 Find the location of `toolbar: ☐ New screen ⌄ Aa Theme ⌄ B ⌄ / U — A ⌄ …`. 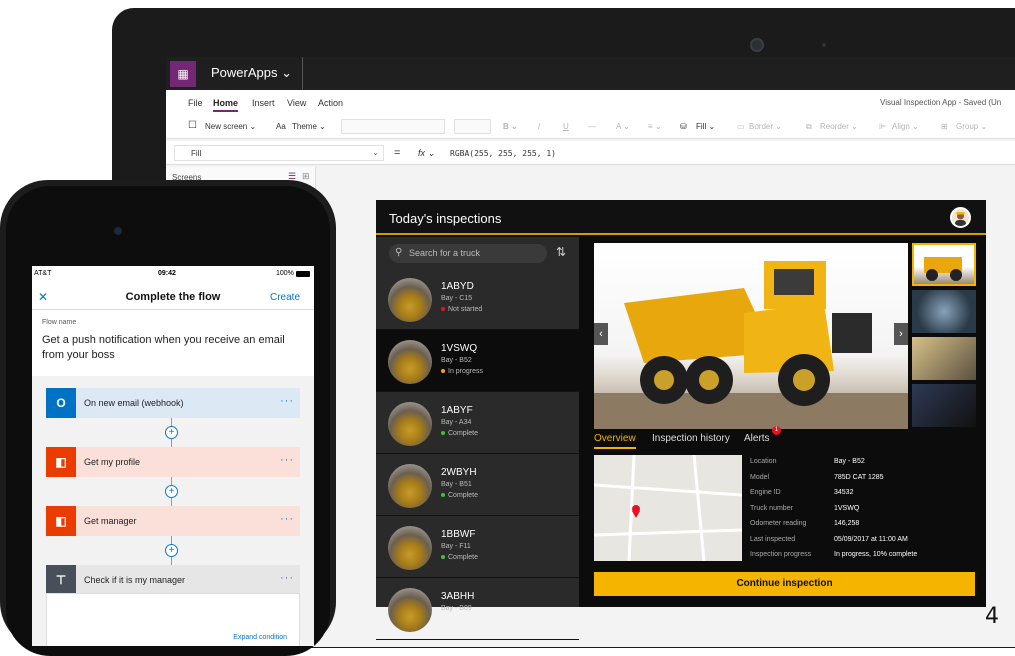

toolbar: ☐ New screen ⌄ Aa Theme ⌄ B ⌄ / U — A ⌄ … is located at coordinates (590, 126).